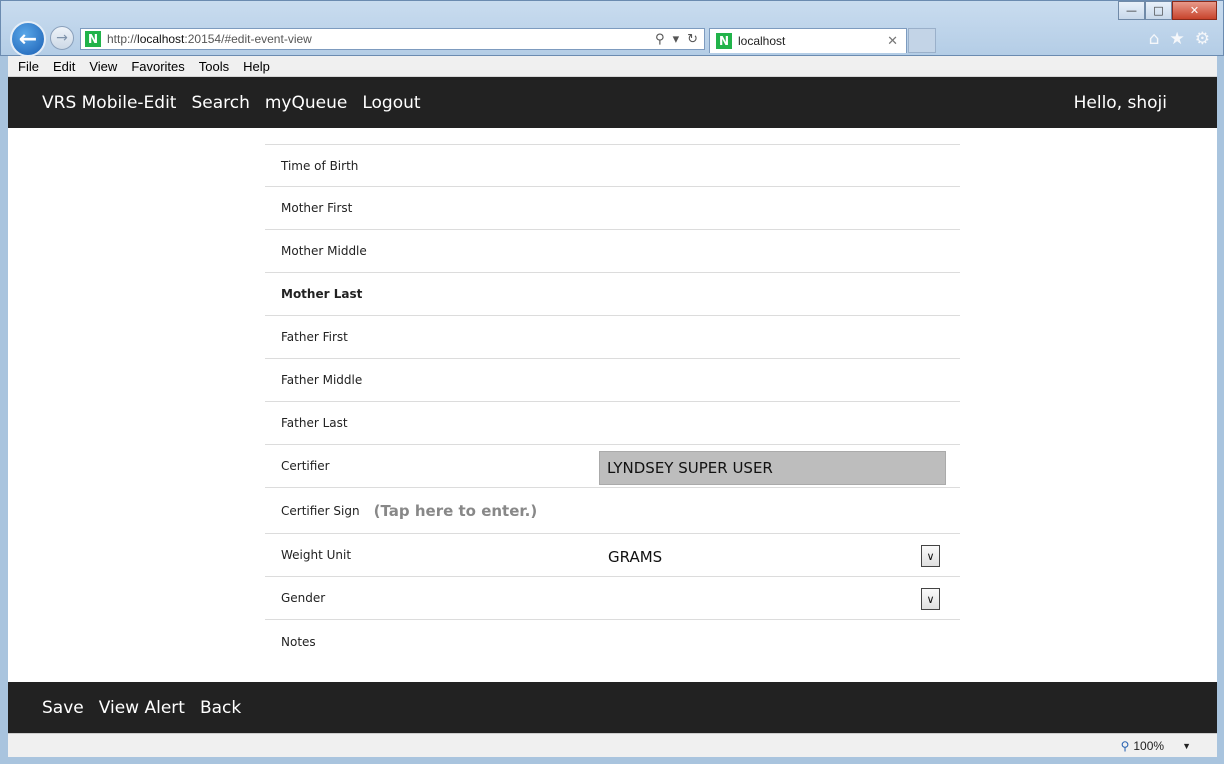  Describe the element at coordinates (1125, 746) in the screenshot. I see `zoom-icon: ⚲` at that location.